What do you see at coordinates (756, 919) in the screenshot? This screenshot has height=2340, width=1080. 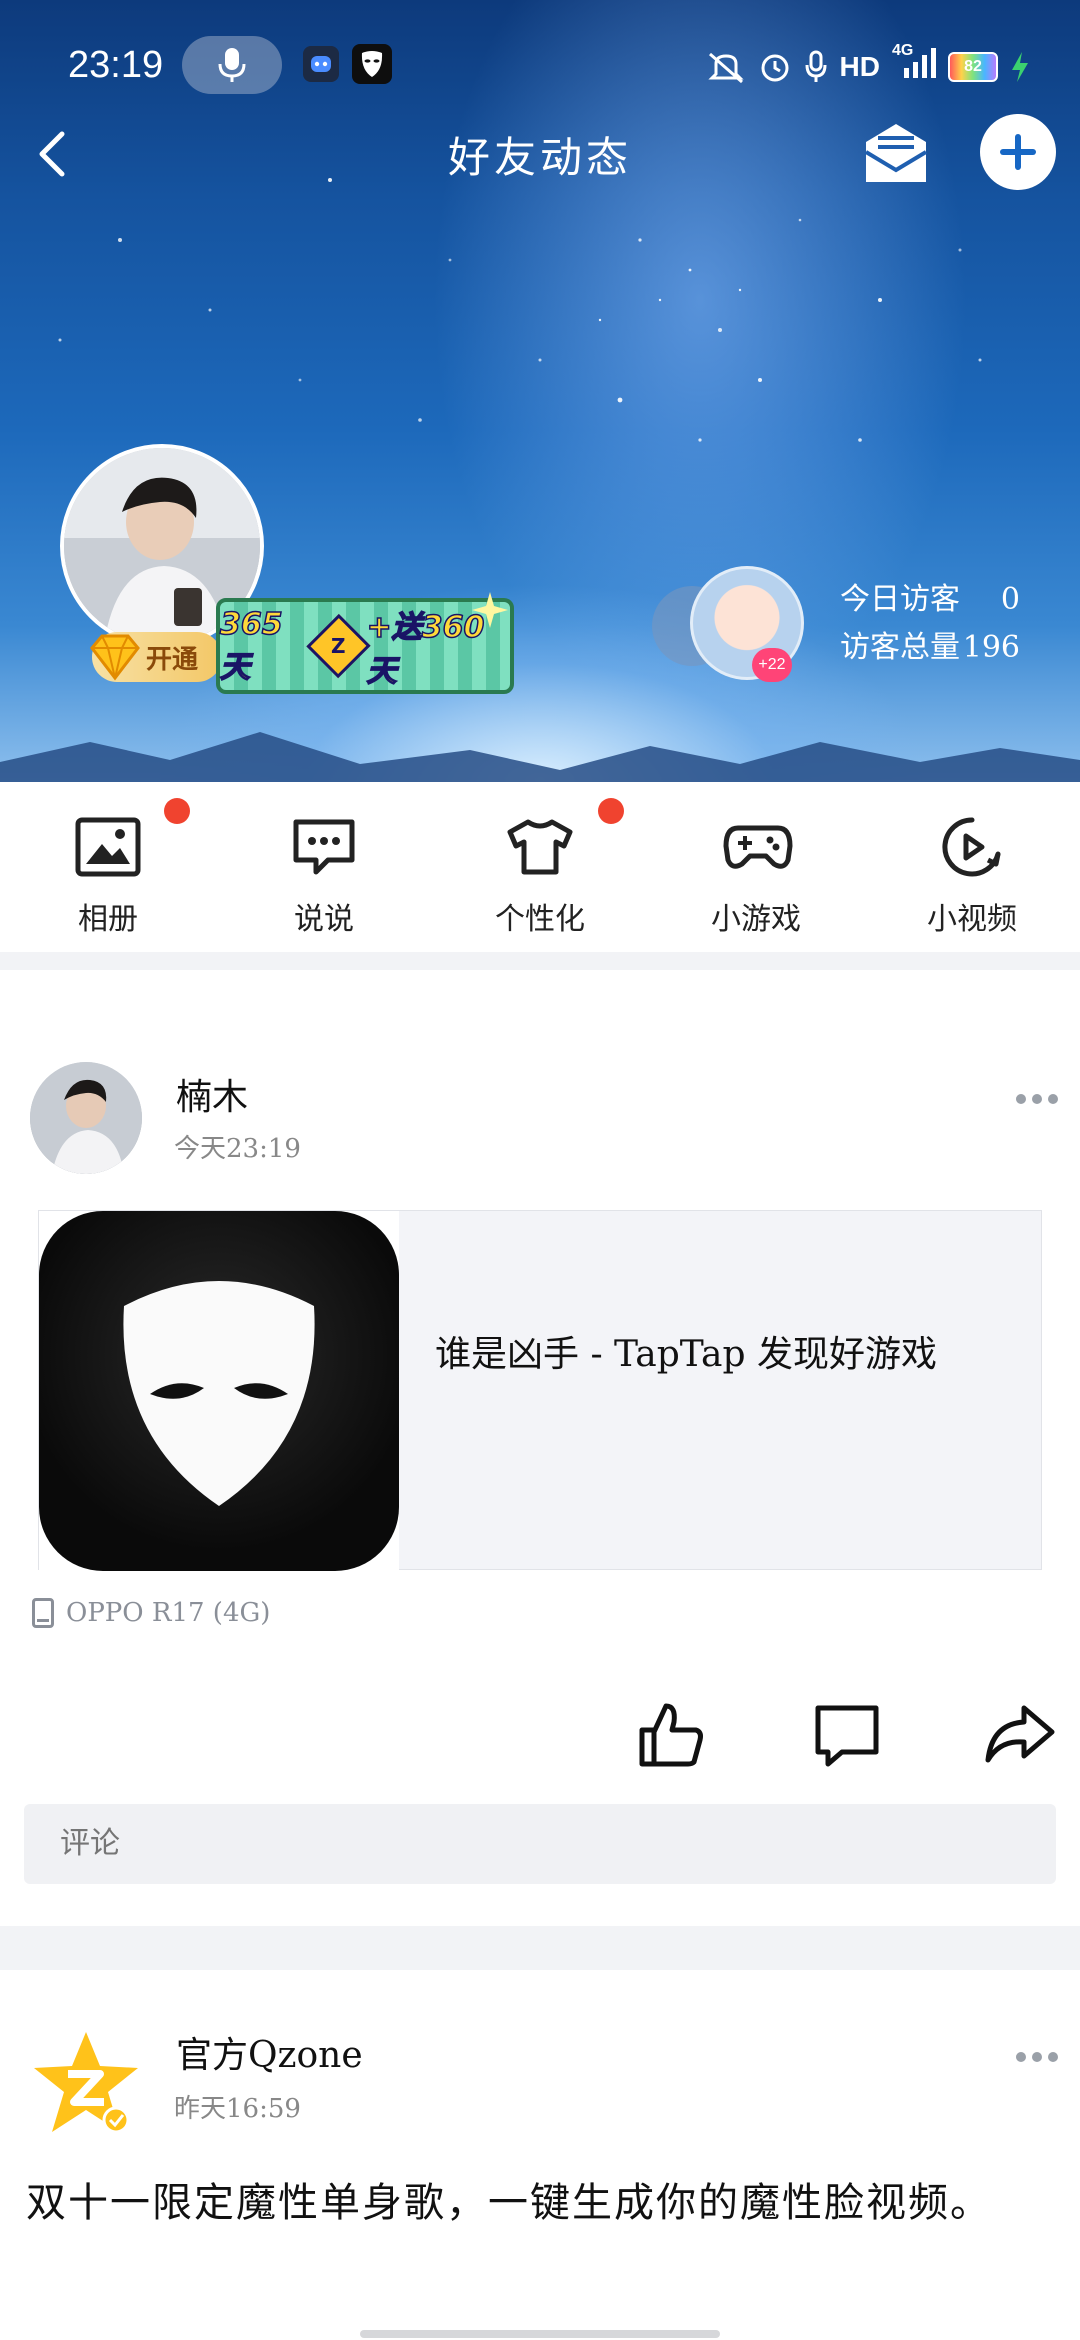 I see `shortcut-label: 小游戏` at bounding box center [756, 919].